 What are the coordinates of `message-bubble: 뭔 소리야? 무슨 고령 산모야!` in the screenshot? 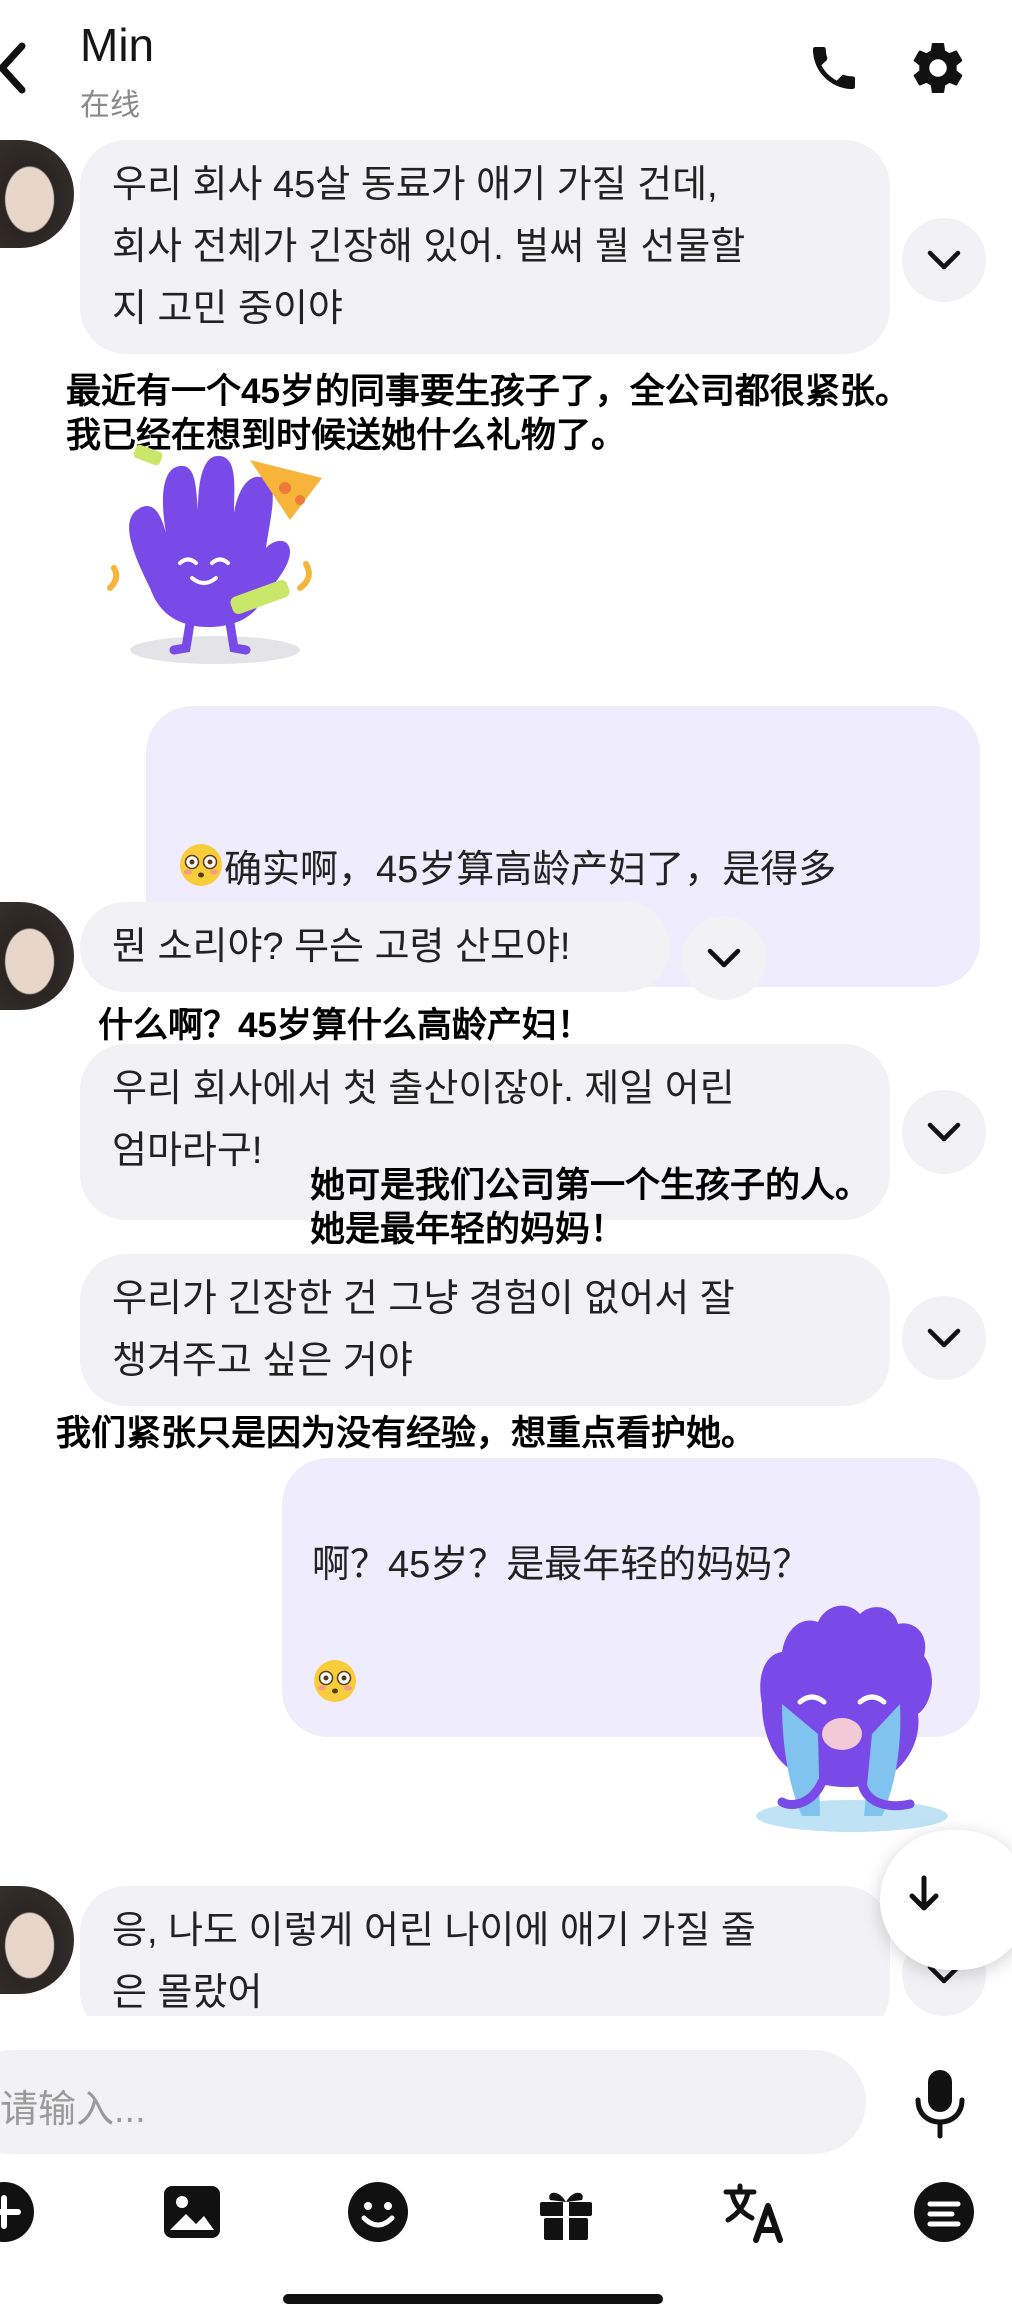 It's located at (375, 947).